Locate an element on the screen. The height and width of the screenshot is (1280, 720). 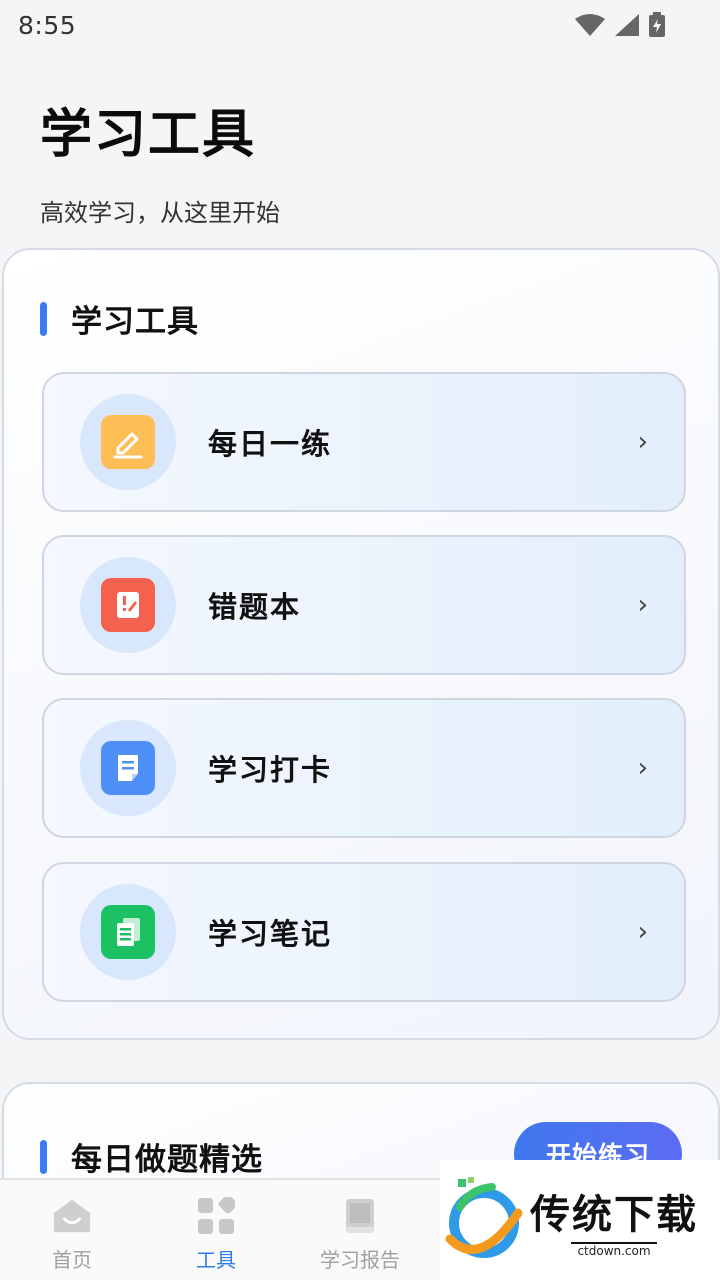
wifi-icon is located at coordinates (590, 25).